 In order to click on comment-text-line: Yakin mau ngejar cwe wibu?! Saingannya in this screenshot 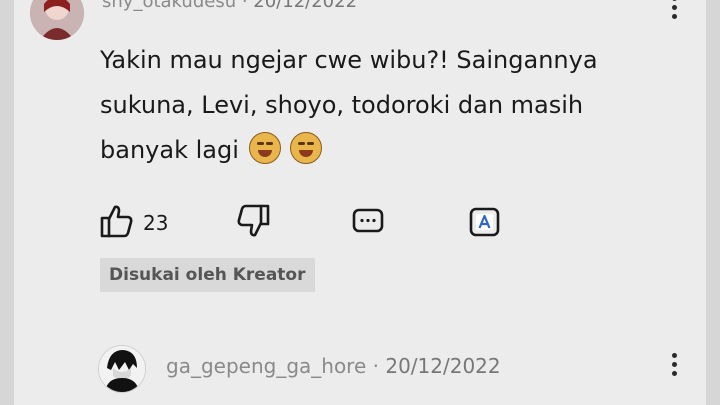, I will do `click(349, 60)`.